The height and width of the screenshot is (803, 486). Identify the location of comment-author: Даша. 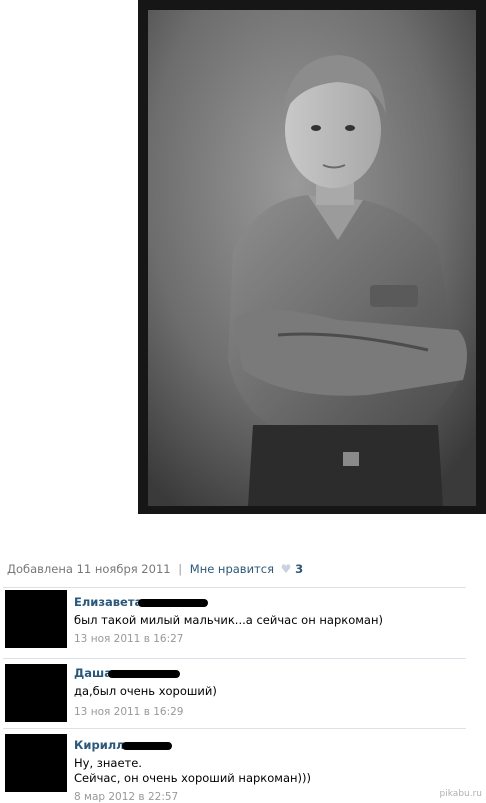
(93, 673).